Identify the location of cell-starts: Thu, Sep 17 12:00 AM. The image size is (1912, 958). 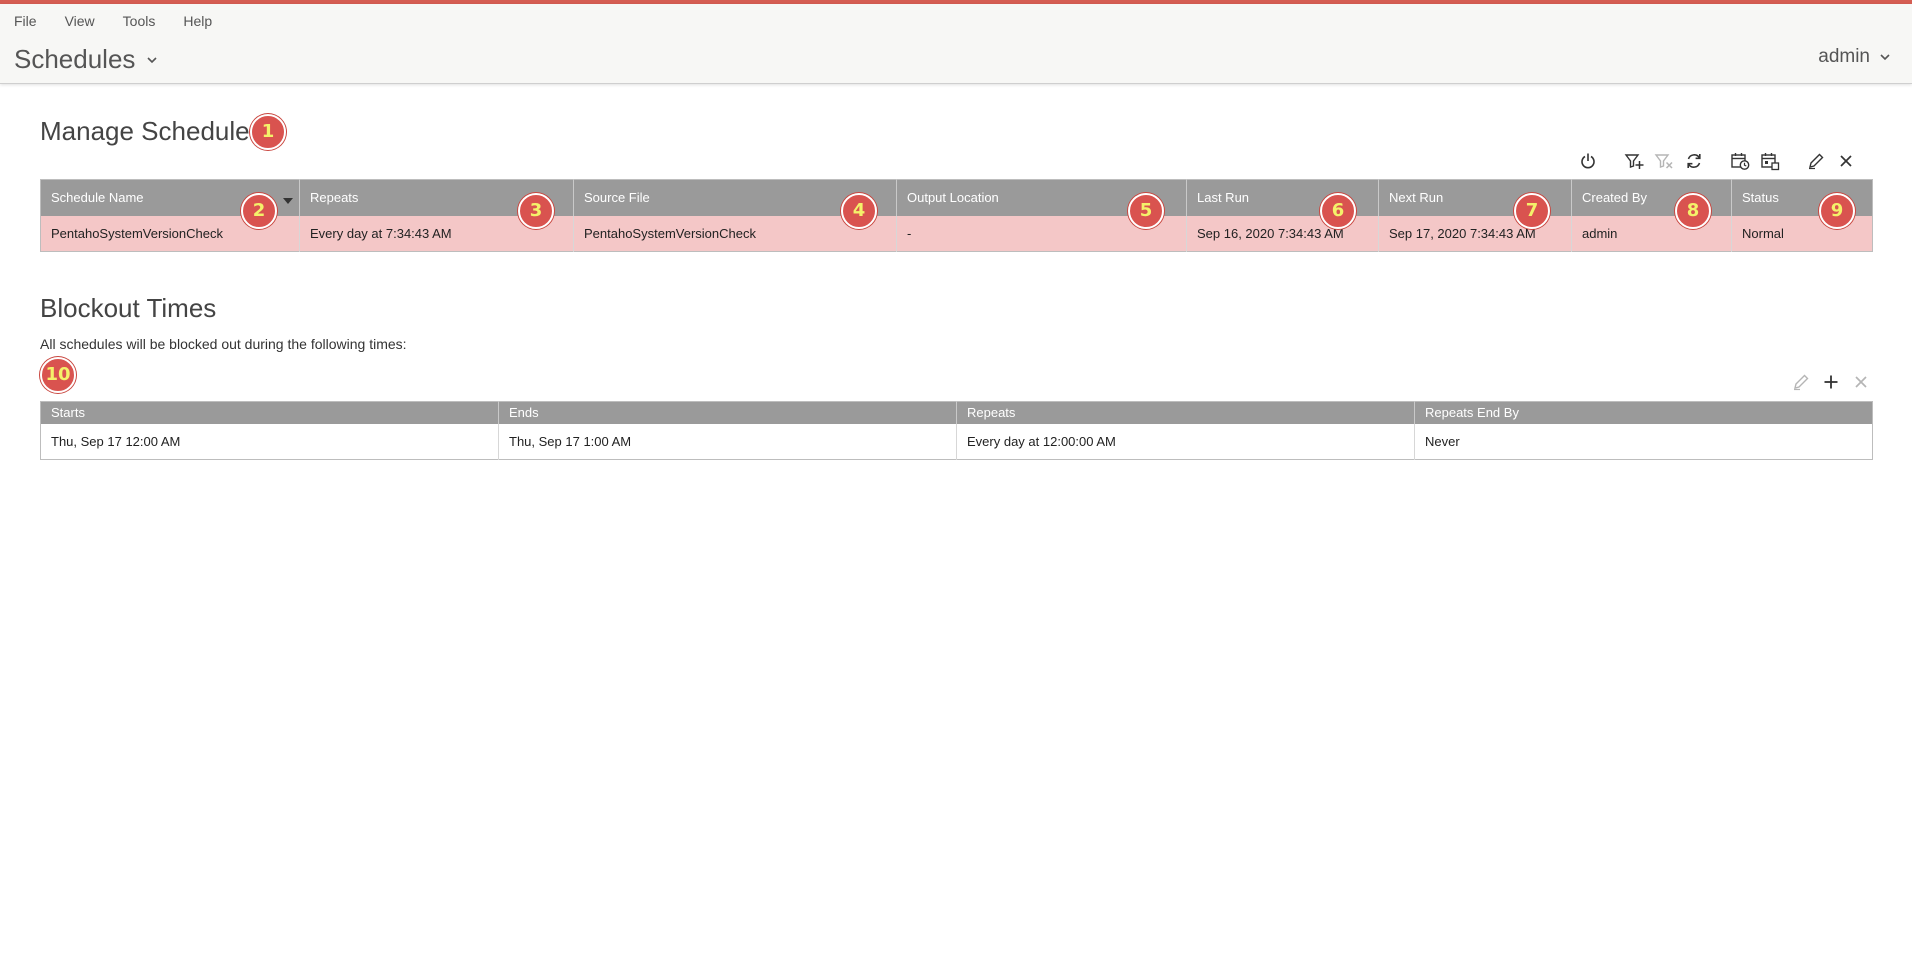
(269, 441).